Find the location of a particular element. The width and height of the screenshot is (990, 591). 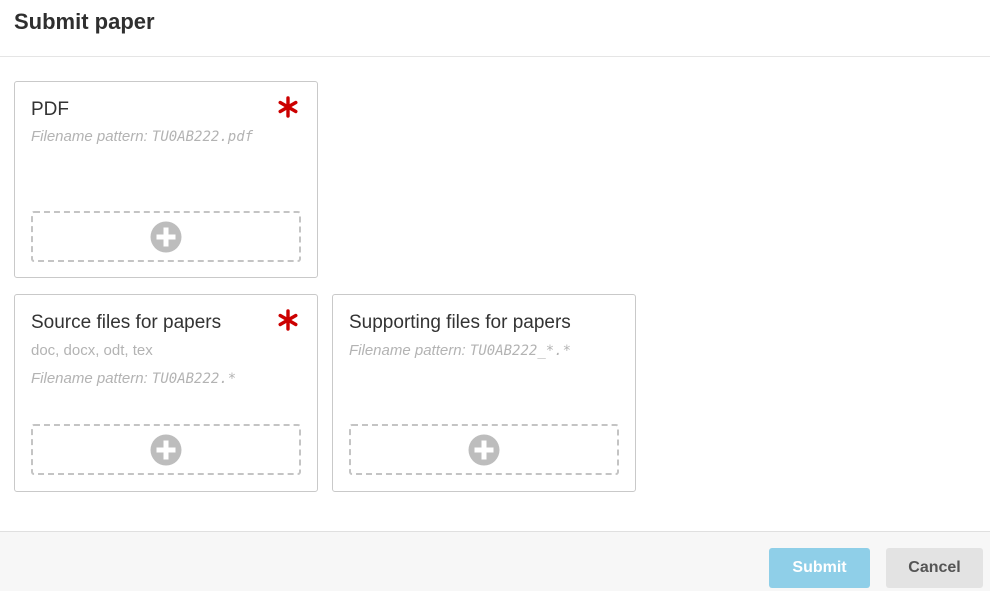

supporting-files-upload-dropzone is located at coordinates (484, 449).